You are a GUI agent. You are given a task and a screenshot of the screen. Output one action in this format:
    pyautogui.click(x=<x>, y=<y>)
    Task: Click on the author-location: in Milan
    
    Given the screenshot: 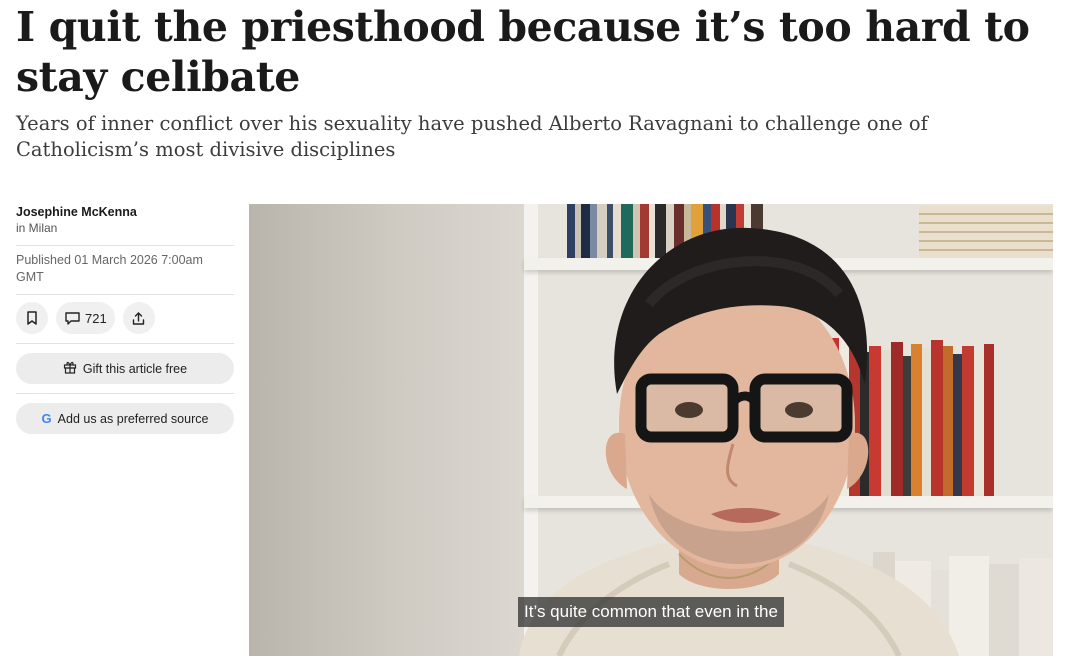 What is the action you would take?
    pyautogui.click(x=37, y=228)
    